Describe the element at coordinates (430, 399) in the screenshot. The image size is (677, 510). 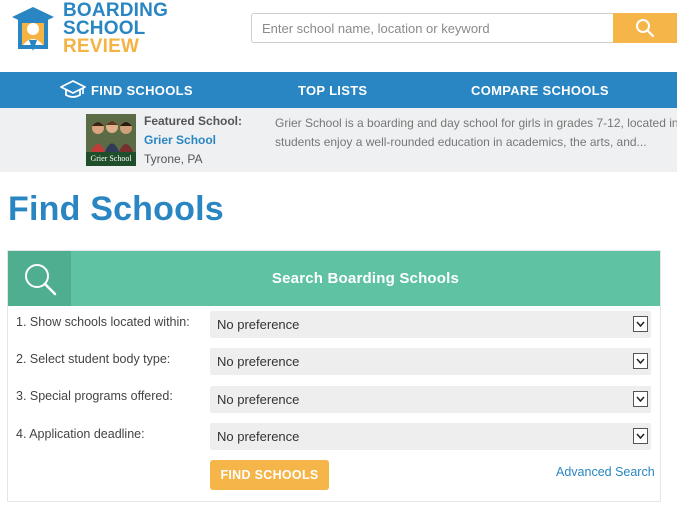
I see `programs-filter-select: No preference` at that location.